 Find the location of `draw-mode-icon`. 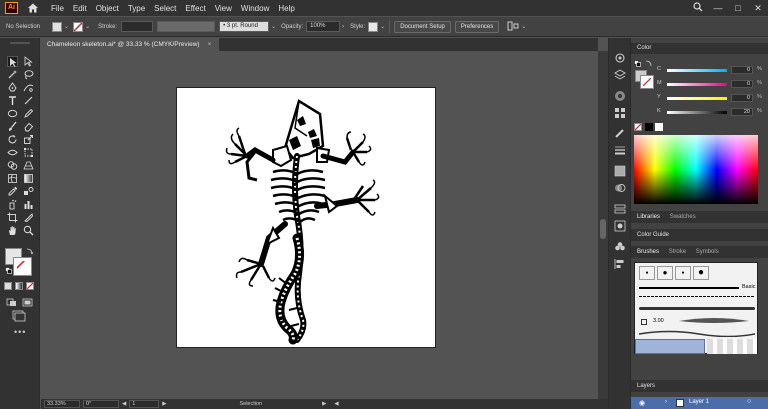

draw-mode-icon is located at coordinates (11, 302).